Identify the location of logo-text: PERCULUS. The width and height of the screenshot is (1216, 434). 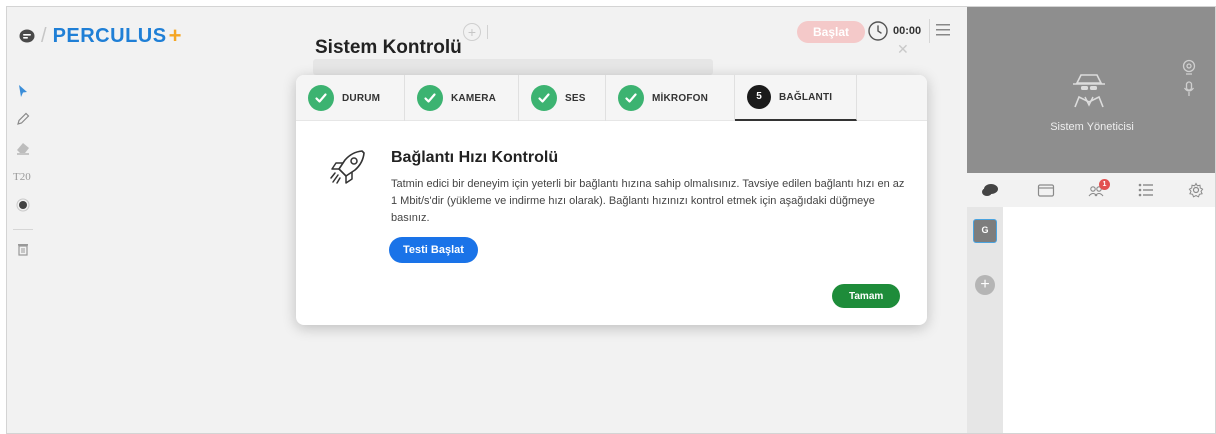
(109, 35).